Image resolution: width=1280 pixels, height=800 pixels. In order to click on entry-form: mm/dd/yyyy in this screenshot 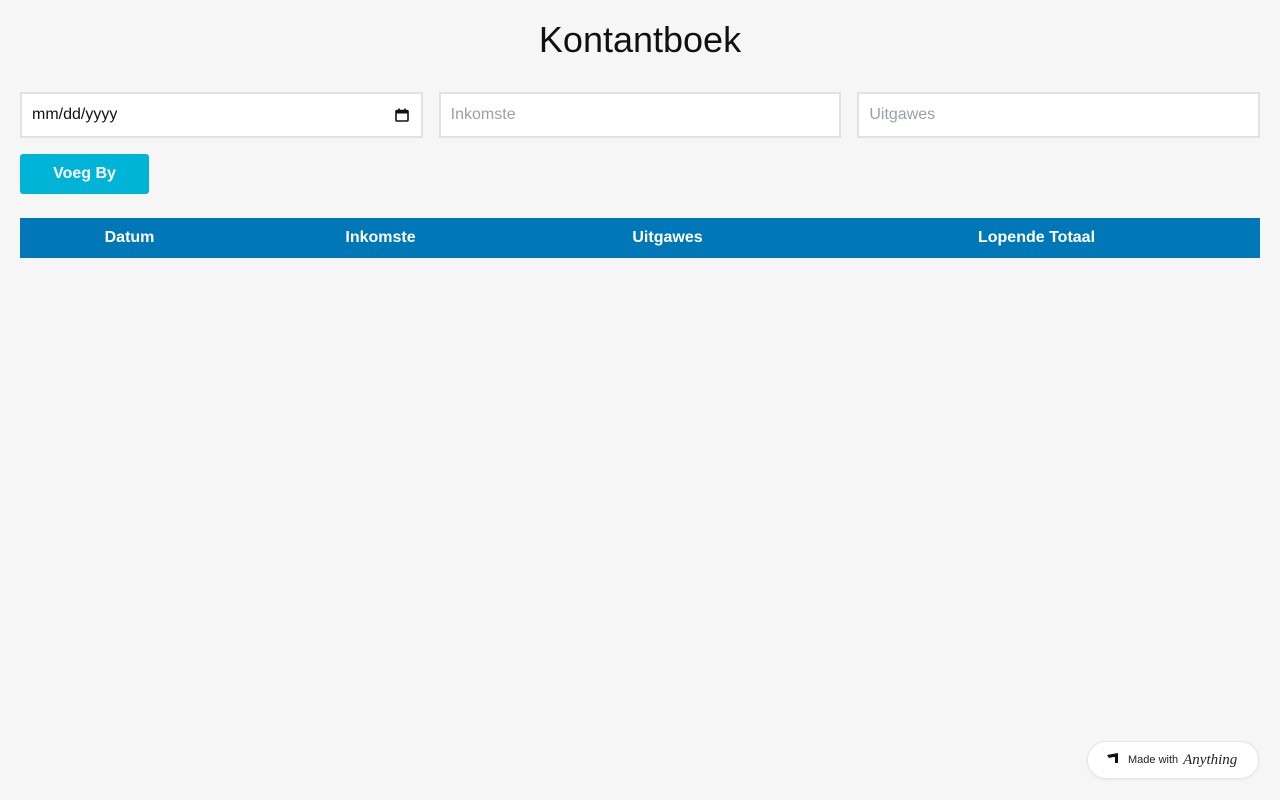, I will do `click(640, 115)`.